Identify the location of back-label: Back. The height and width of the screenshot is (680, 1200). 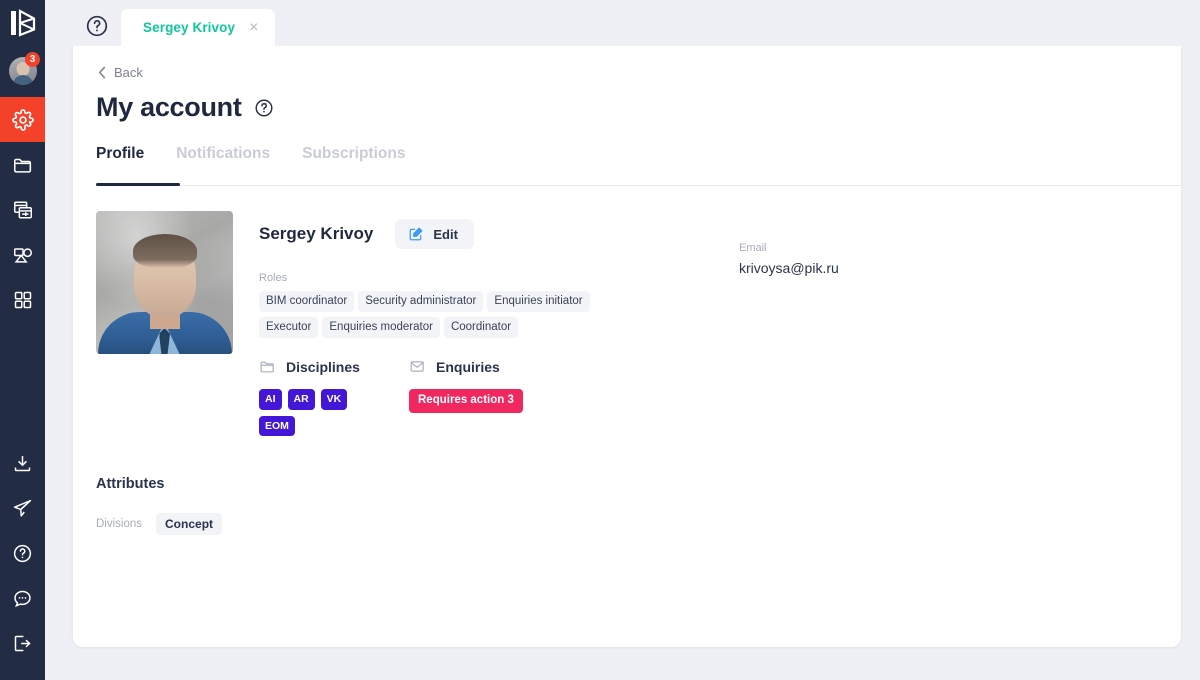
(128, 72).